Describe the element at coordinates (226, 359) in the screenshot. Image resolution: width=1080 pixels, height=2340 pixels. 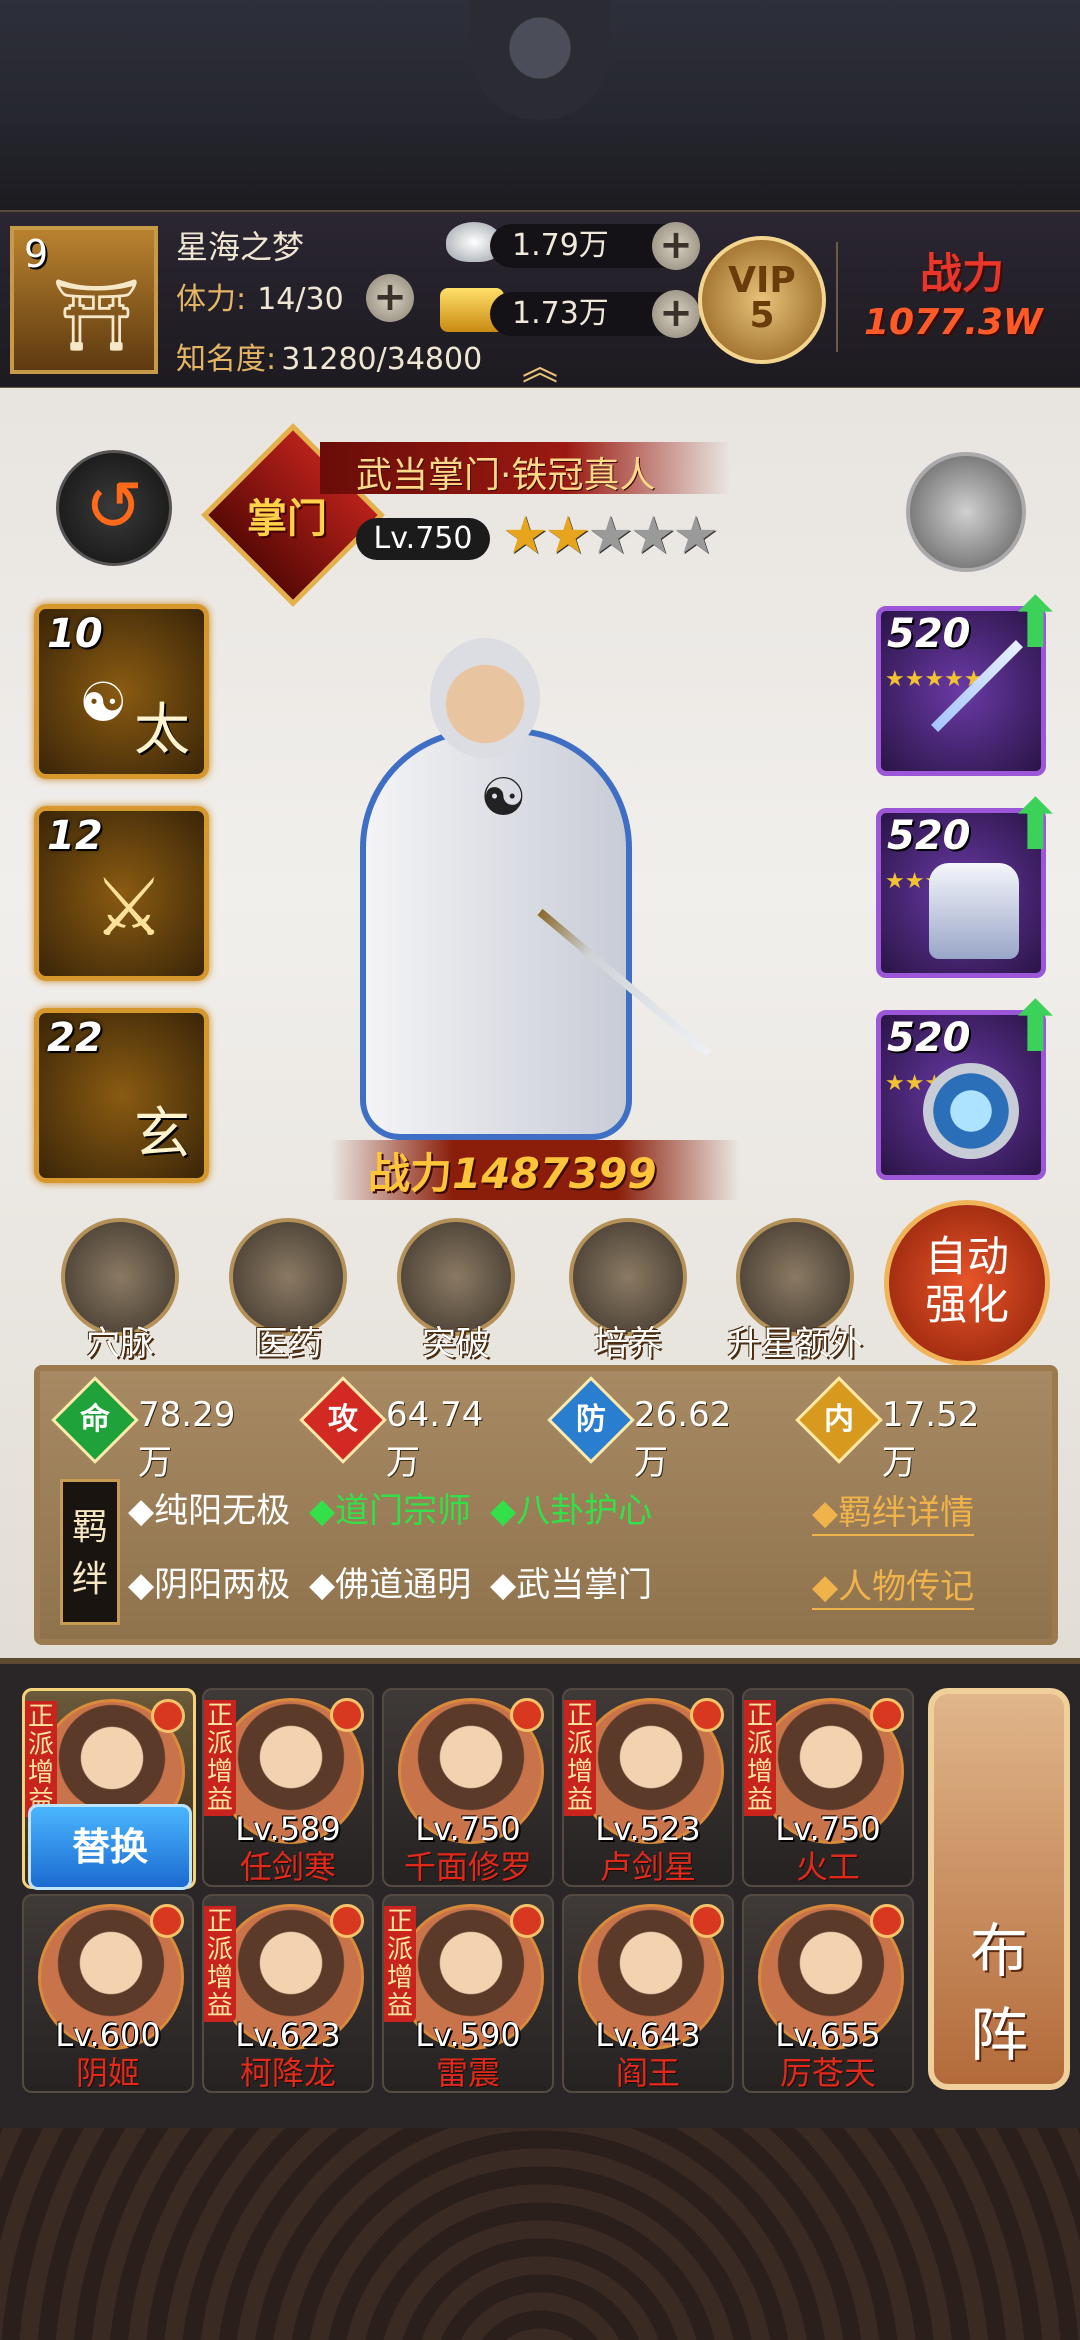
I see `fame-label: 知名度:` at that location.